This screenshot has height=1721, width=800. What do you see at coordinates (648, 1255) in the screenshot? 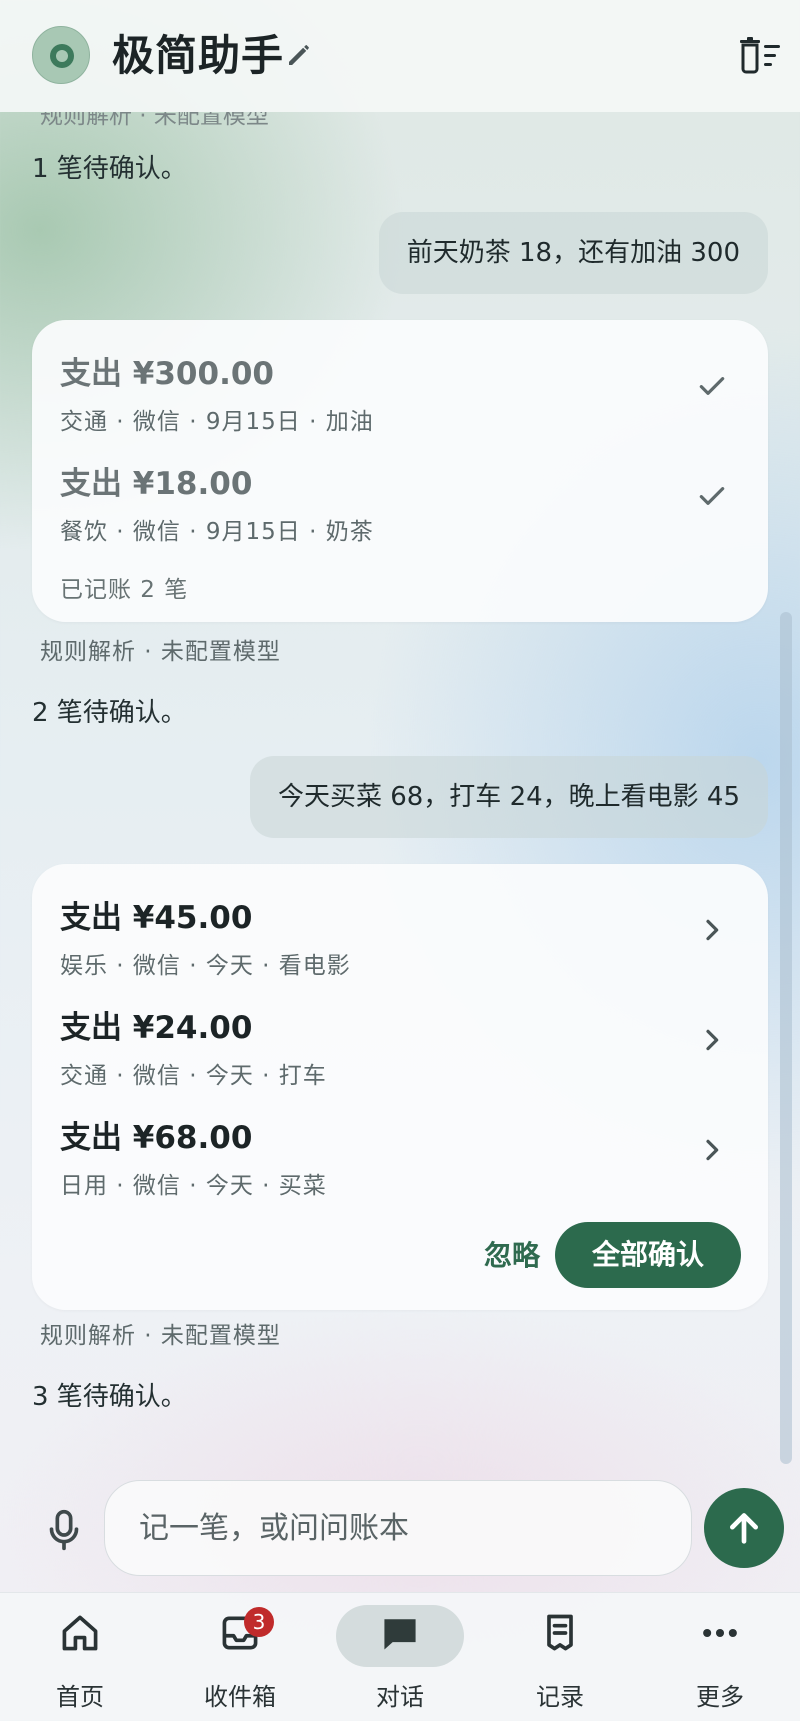
I see `confirm-all-button: 全部确认` at bounding box center [648, 1255].